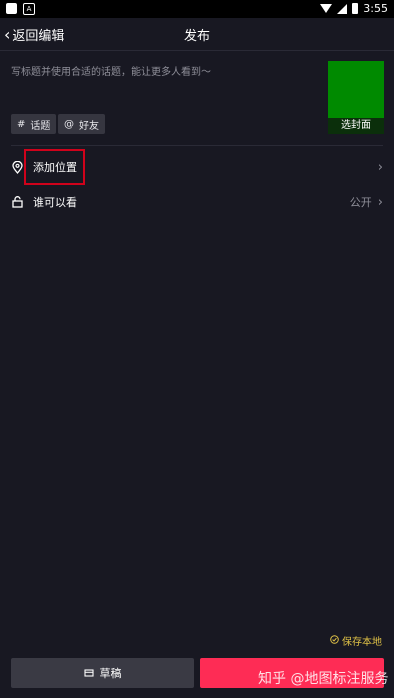 The height and width of the screenshot is (698, 394). What do you see at coordinates (17, 202) in the screenshot?
I see `lock-icon` at bounding box center [17, 202].